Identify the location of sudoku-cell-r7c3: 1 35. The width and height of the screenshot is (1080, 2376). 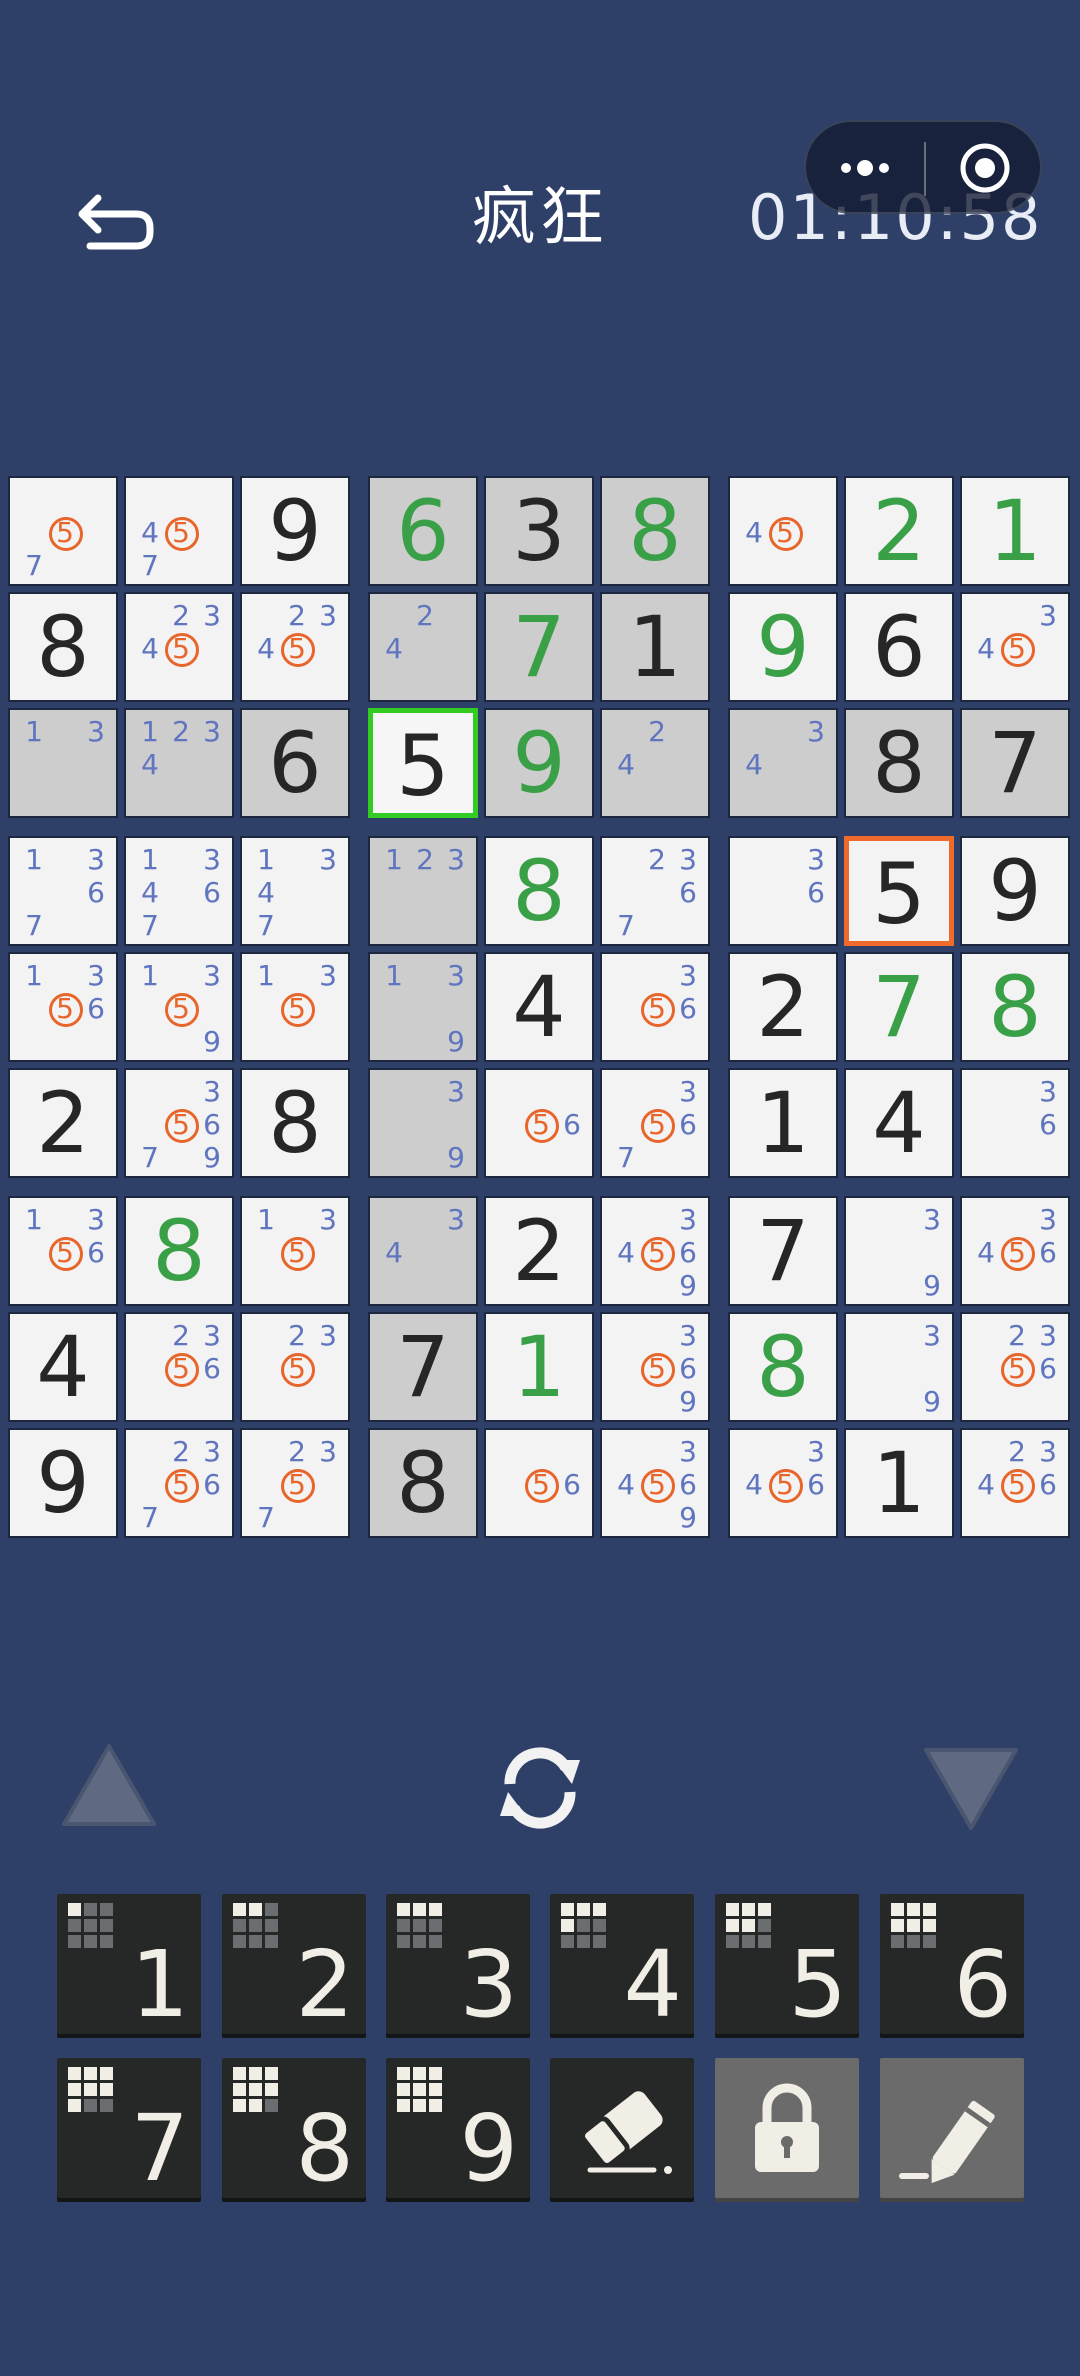
(295, 1251).